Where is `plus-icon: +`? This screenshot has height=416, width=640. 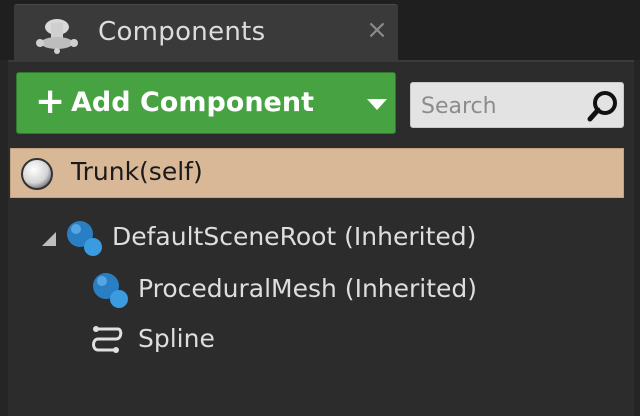
plus-icon: + is located at coordinates (50, 101).